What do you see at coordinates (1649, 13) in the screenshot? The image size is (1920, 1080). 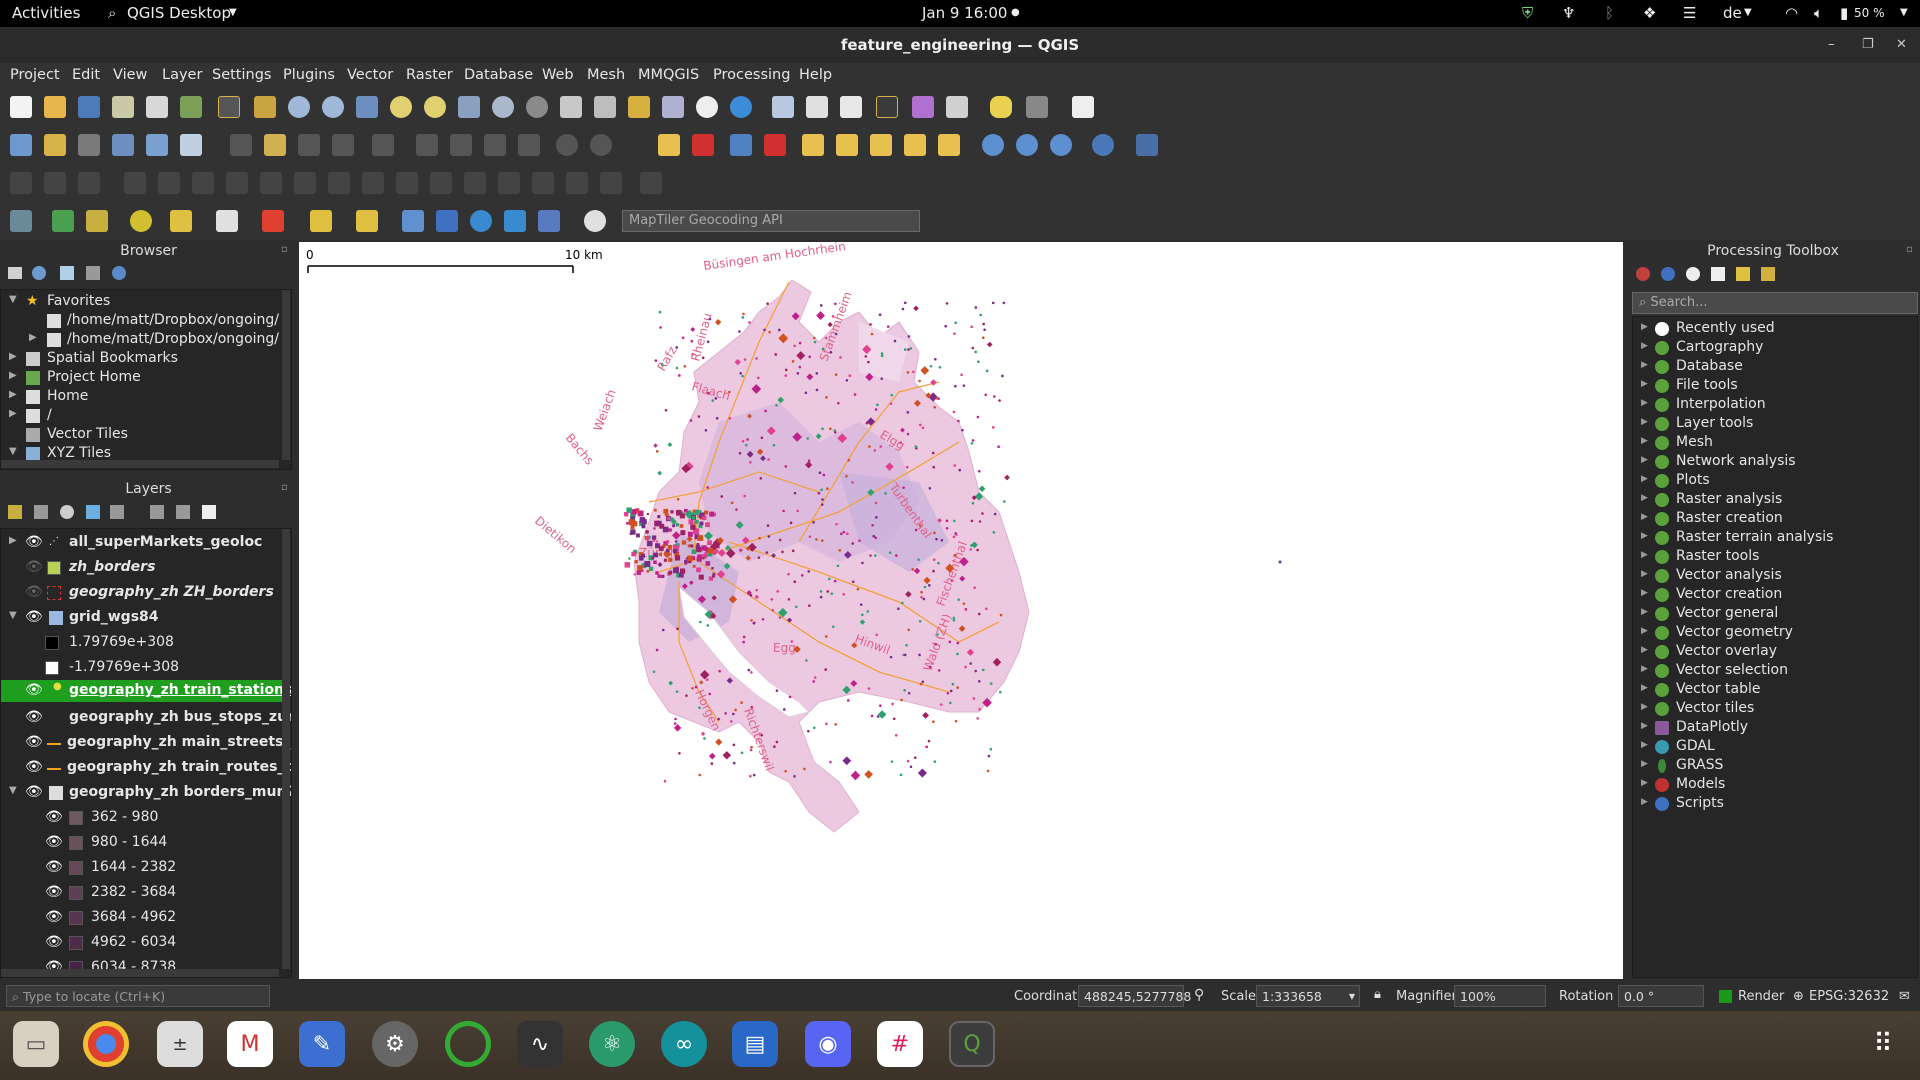 I see `dropbox-icon: ❖` at bounding box center [1649, 13].